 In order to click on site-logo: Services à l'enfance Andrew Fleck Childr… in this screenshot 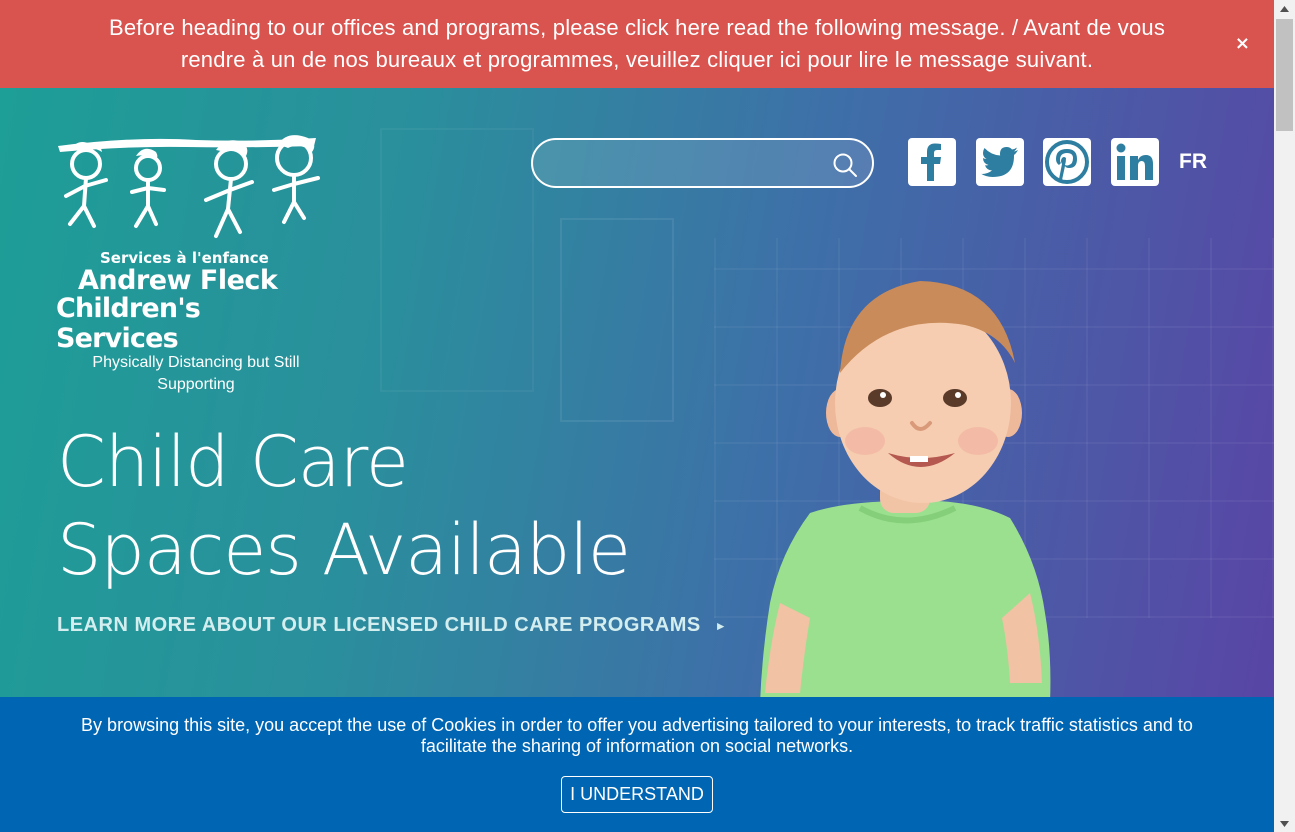, I will do `click(191, 269)`.